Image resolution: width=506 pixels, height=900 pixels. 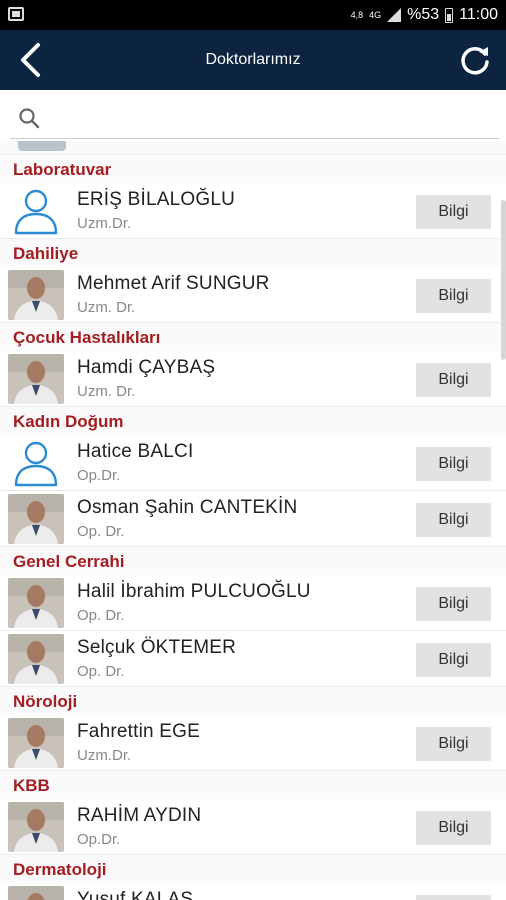 What do you see at coordinates (357, 14) in the screenshot?
I see `network-indicator: 4,8` at bounding box center [357, 14].